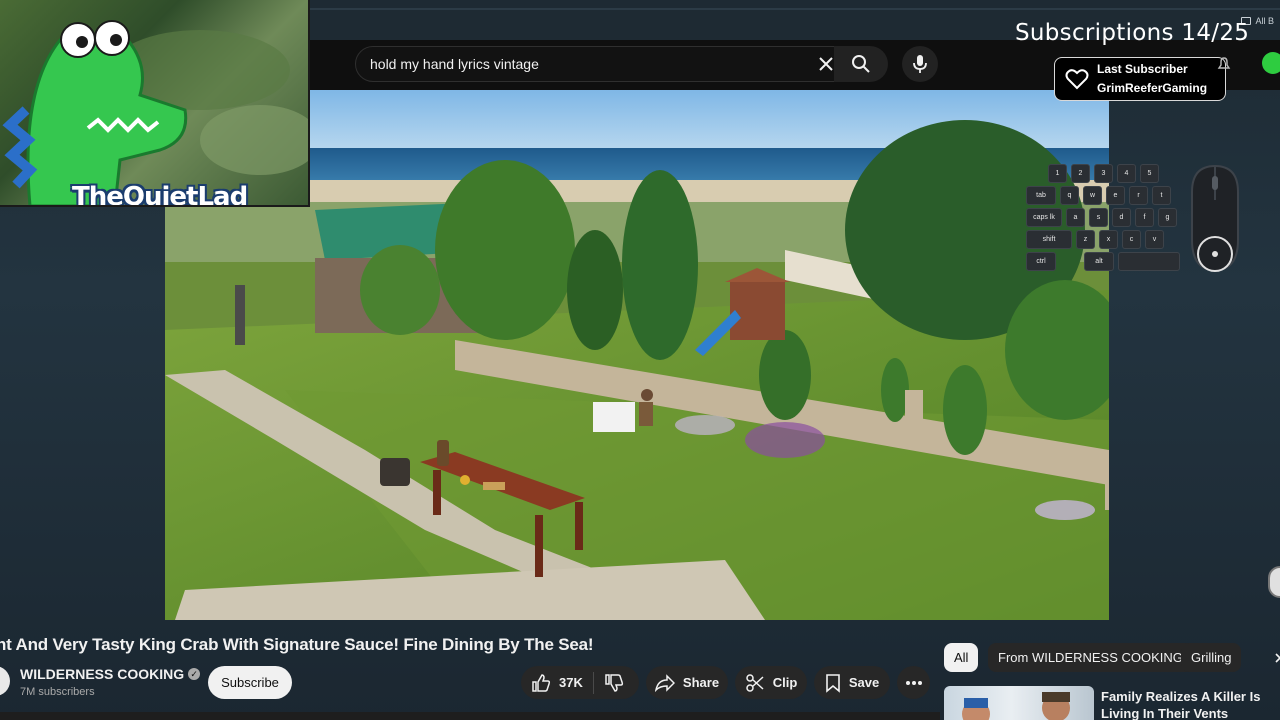 The width and height of the screenshot is (1280, 720). What do you see at coordinates (1140, 79) in the screenshot?
I see `last-subscriber-box: Last Subscriber GrimReeferGaming` at bounding box center [1140, 79].